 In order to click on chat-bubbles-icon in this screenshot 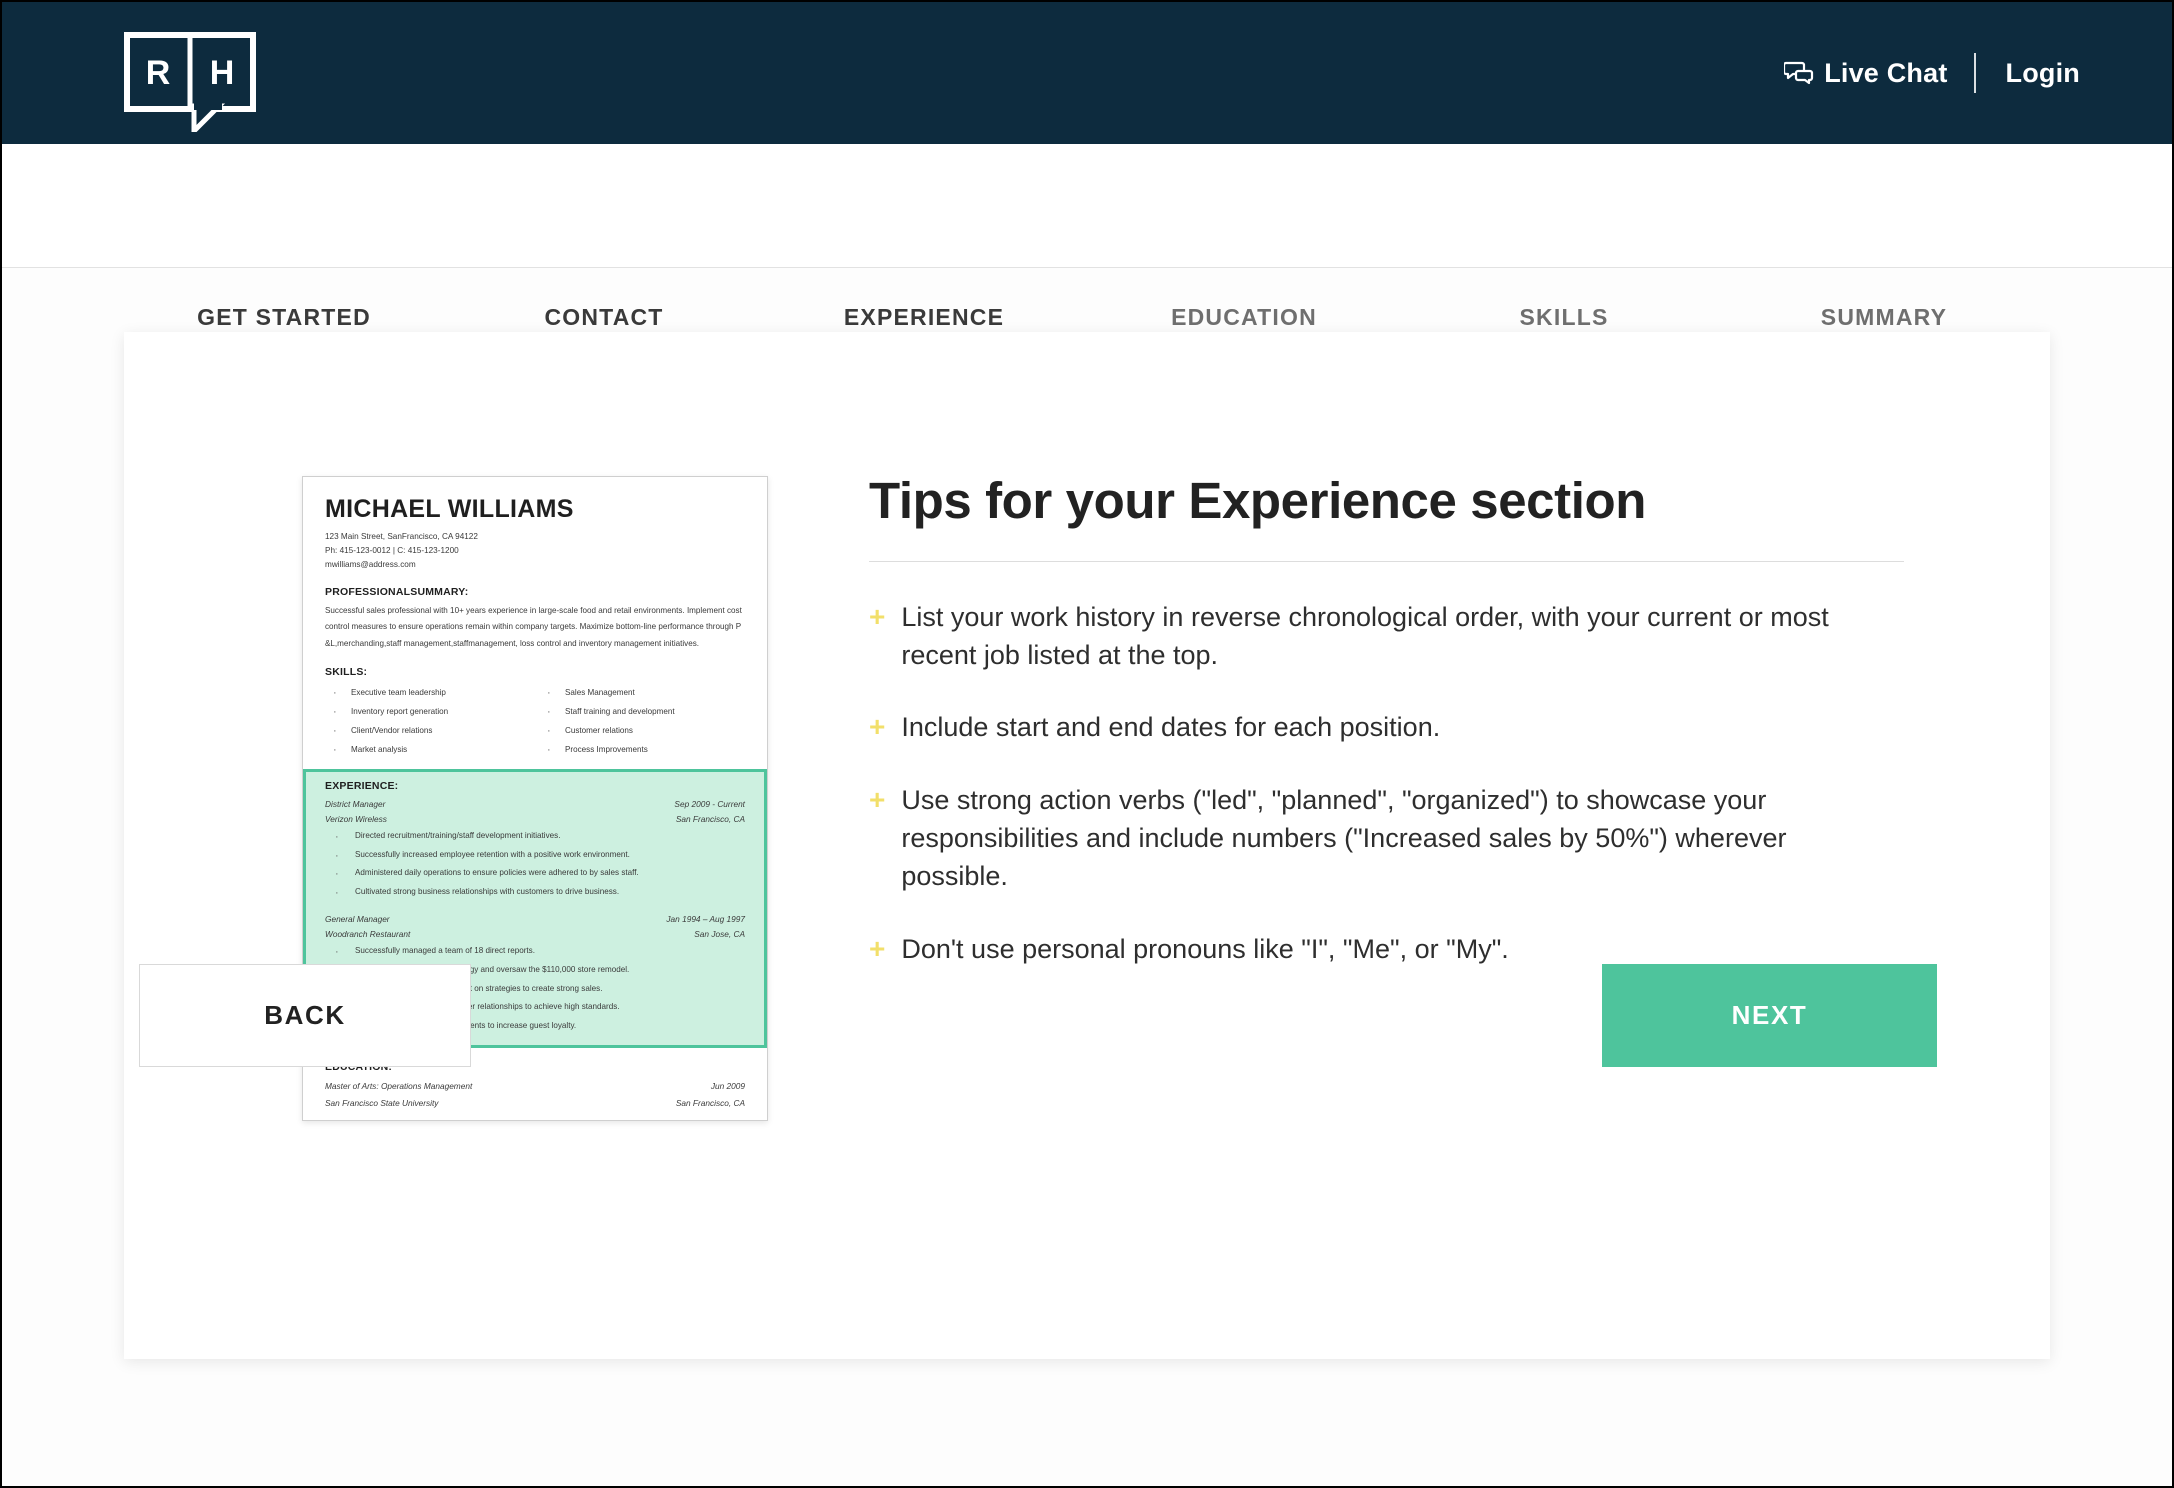, I will do `click(1799, 73)`.